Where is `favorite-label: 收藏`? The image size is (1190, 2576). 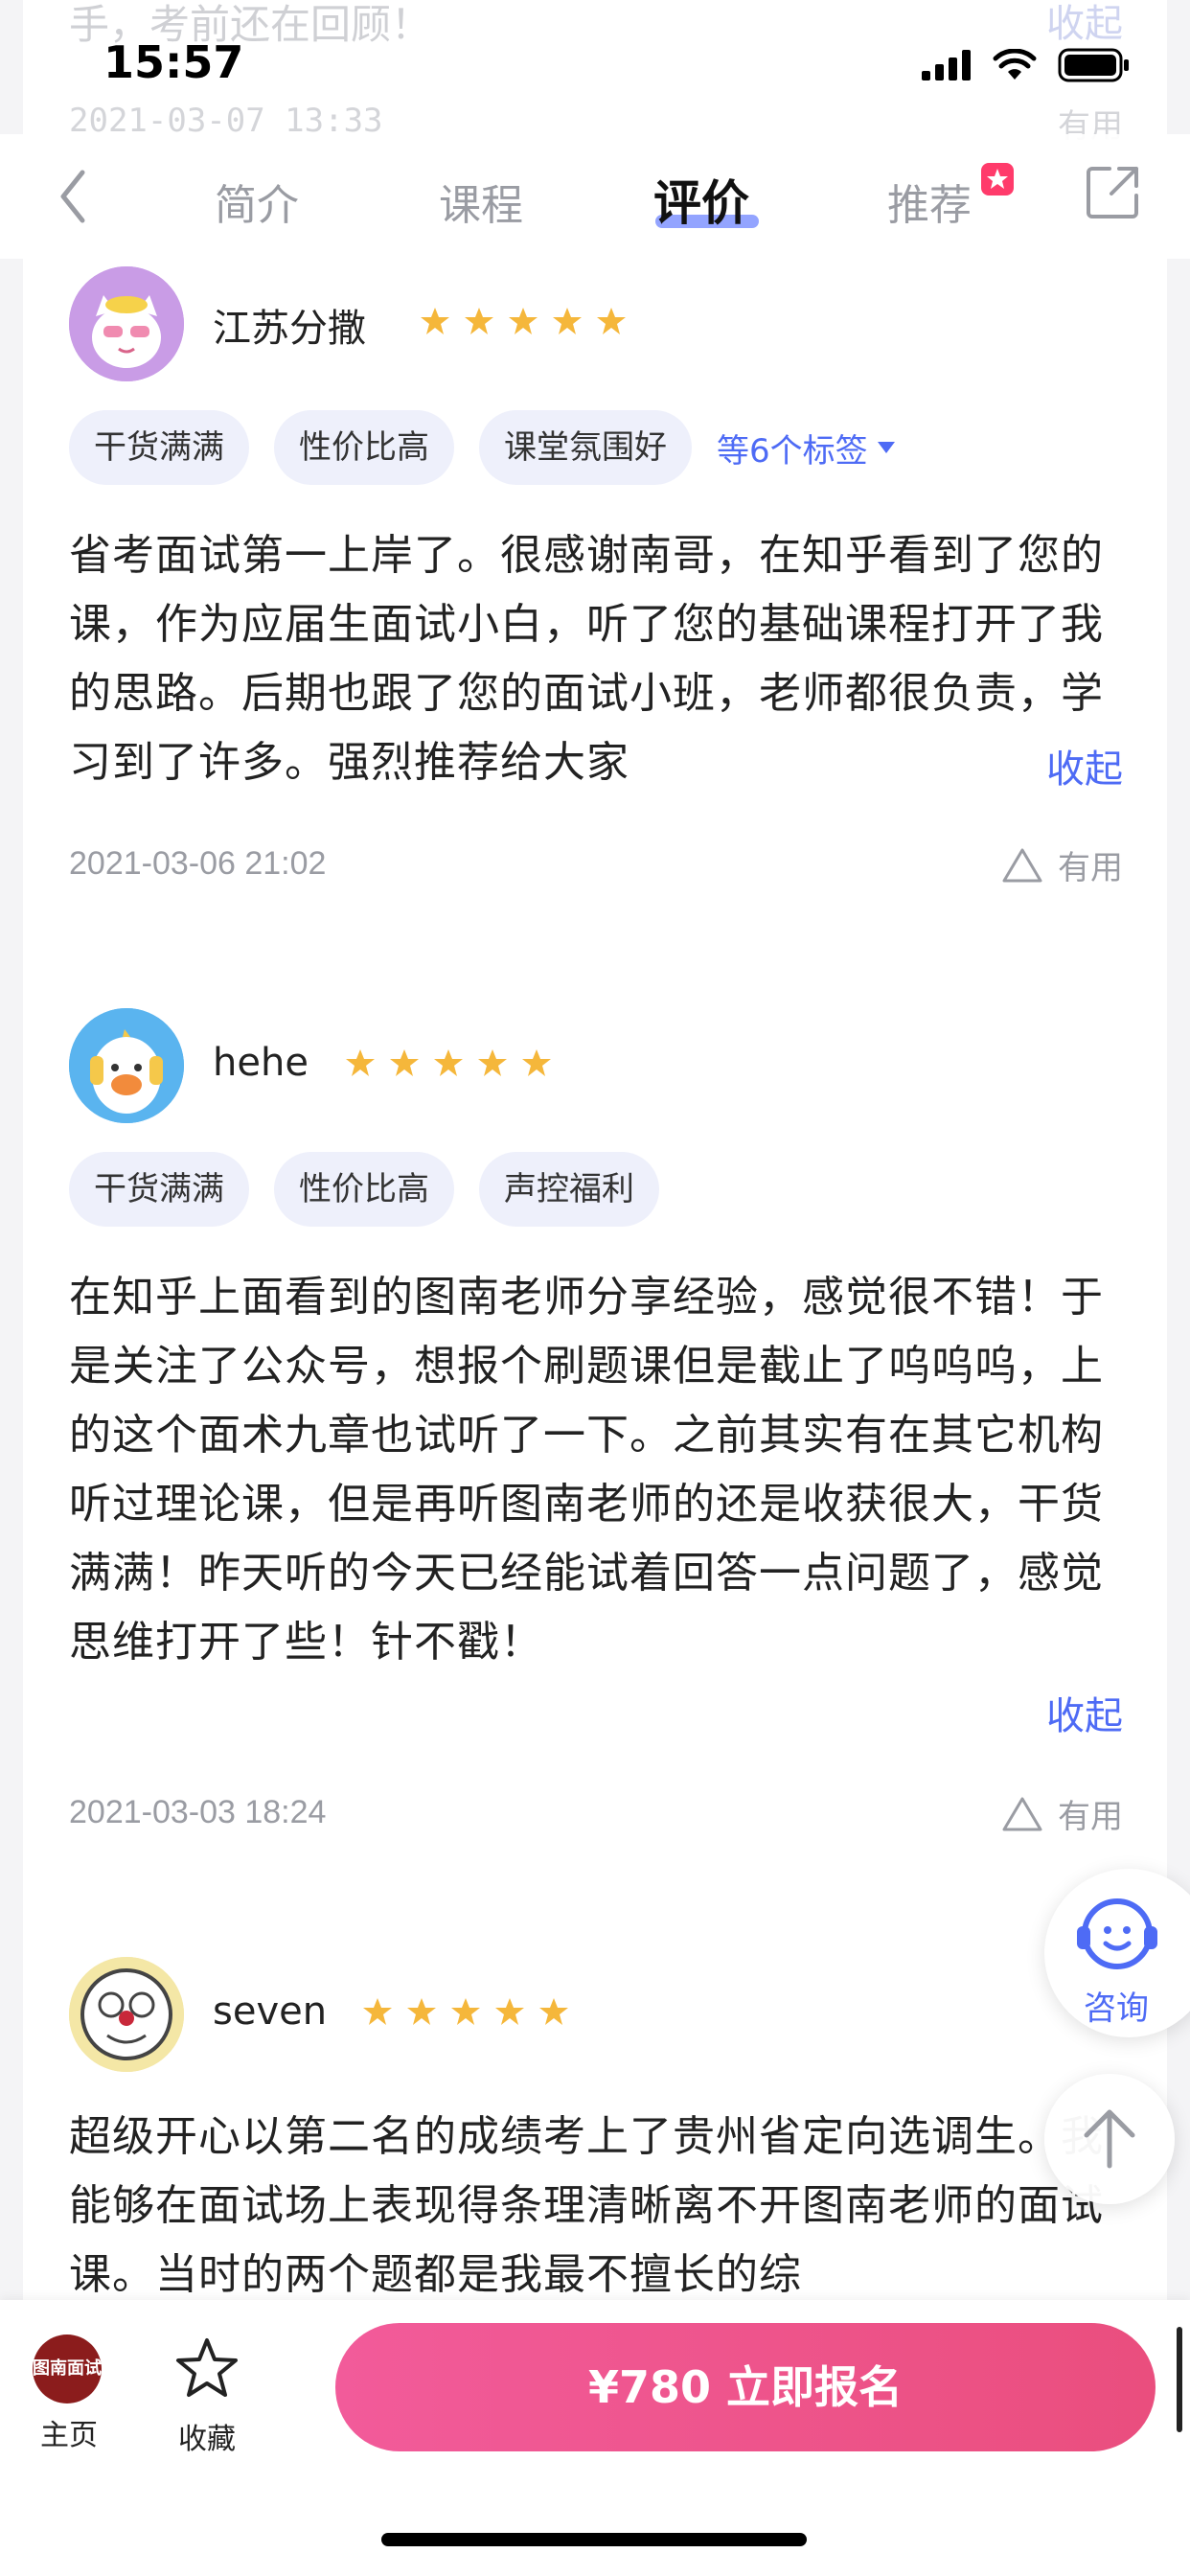 favorite-label: 收藏 is located at coordinates (207, 2439).